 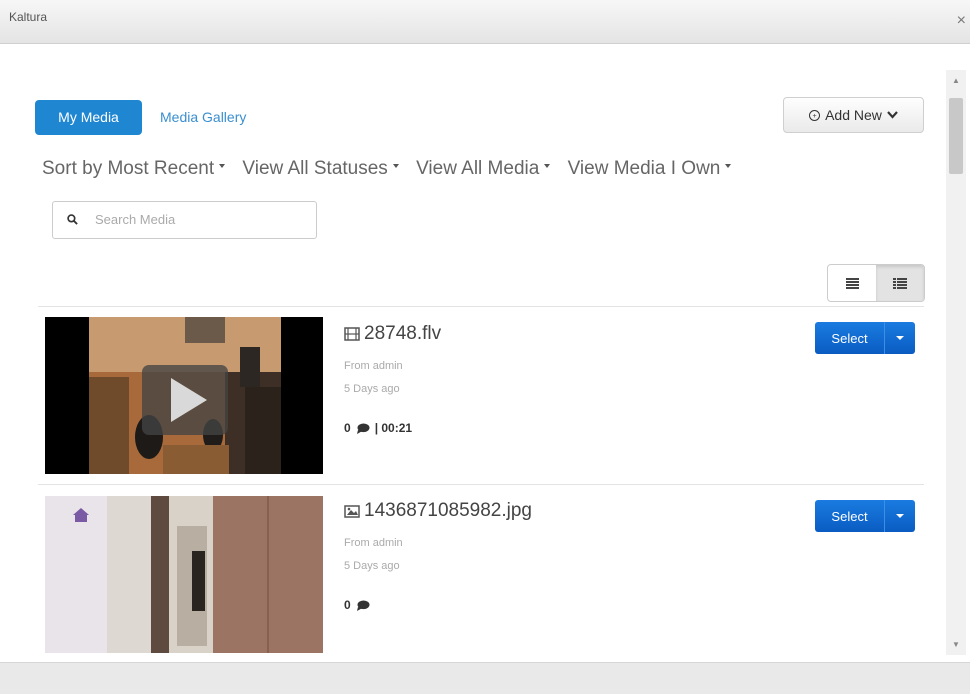 I want to click on tab-my-media: My Media, so click(x=88, y=117).